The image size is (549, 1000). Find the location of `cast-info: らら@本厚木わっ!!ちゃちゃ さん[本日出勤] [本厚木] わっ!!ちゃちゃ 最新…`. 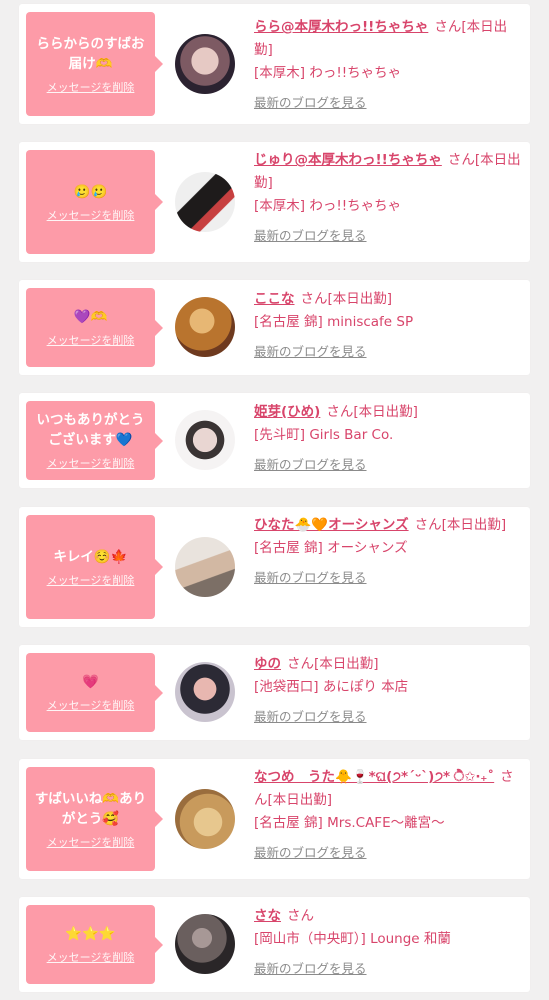

cast-info: らら@本厚木わっ!!ちゃちゃ さん[本日出勤] [本厚木] わっ!!ちゃちゃ 最新… is located at coordinates (388, 65).